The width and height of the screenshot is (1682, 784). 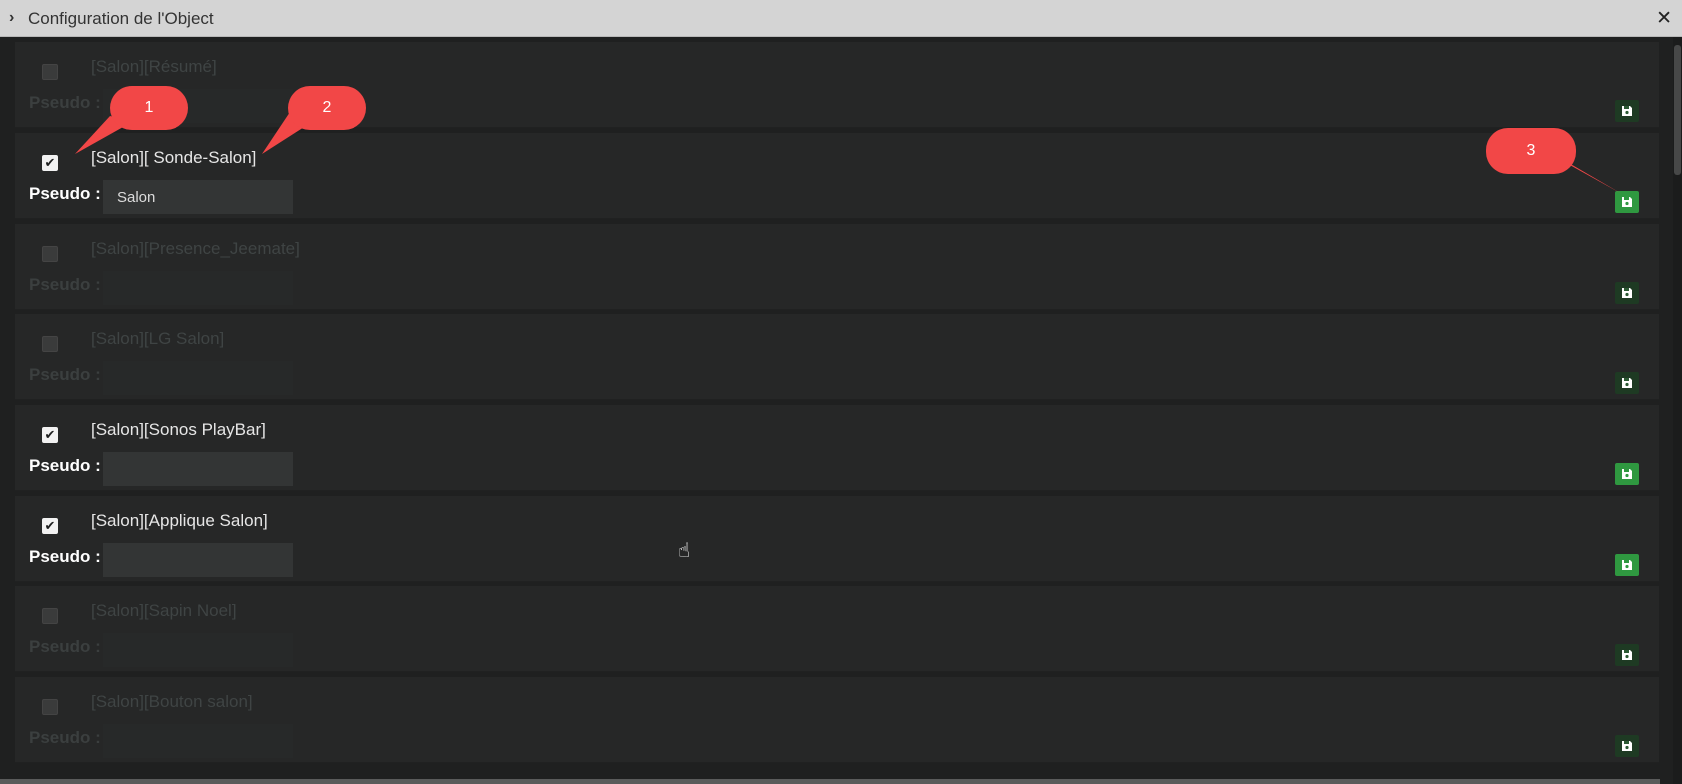 What do you see at coordinates (830, 781) in the screenshot?
I see `horizontal-scrollbar` at bounding box center [830, 781].